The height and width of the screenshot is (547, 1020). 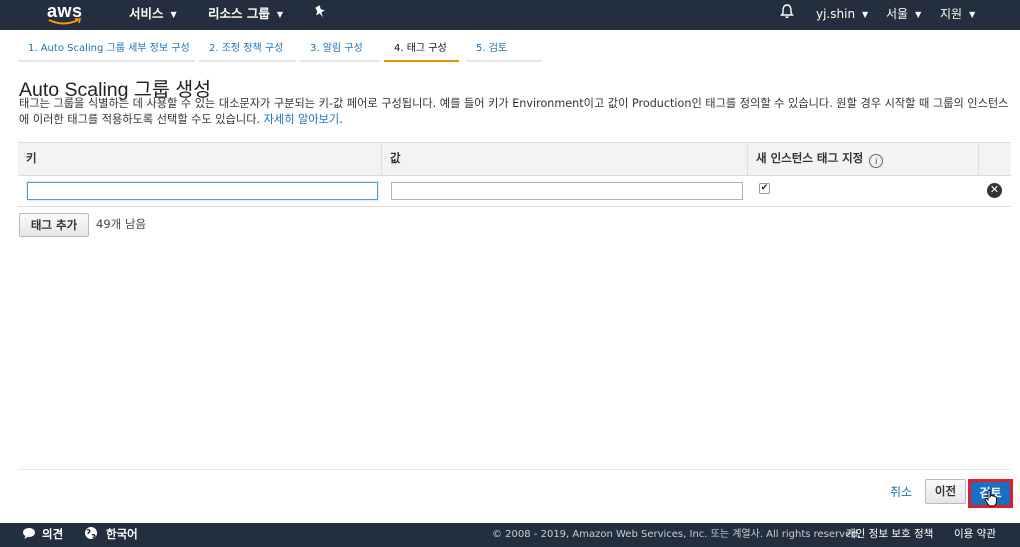 What do you see at coordinates (341, 119) in the screenshot?
I see `description-period: .` at bounding box center [341, 119].